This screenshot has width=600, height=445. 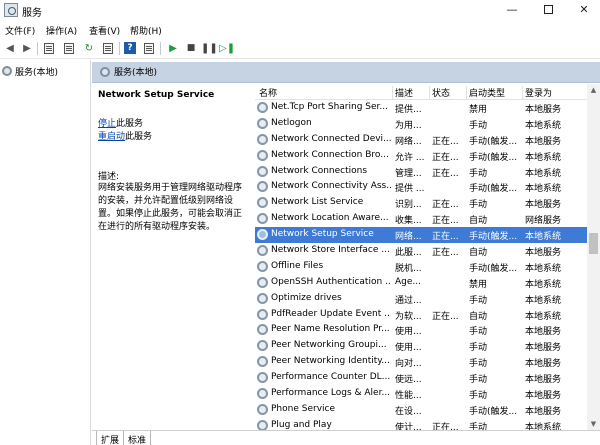 I want to click on list-header: 名称 描述 状态 启动类型 登录为, so click(x=421, y=92).